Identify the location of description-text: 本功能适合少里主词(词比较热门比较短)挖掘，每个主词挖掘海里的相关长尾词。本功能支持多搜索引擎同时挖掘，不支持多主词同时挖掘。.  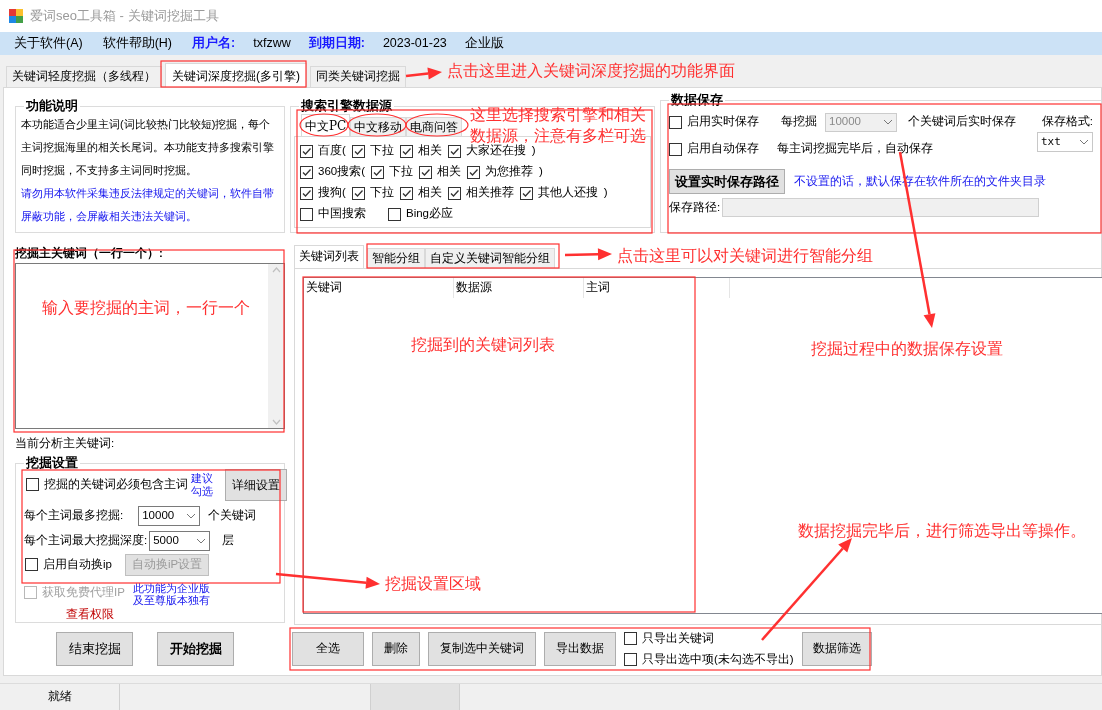
(148, 147).